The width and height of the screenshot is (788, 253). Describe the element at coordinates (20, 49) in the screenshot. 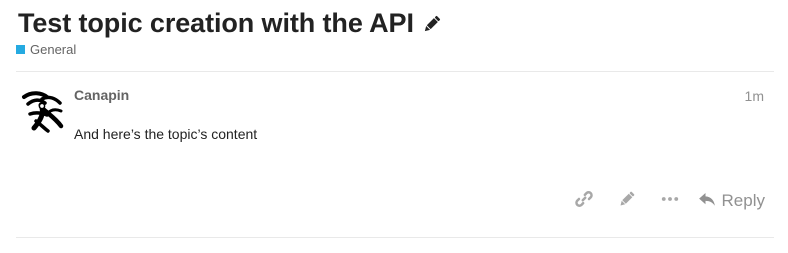

I see `category-color-swatch` at that location.